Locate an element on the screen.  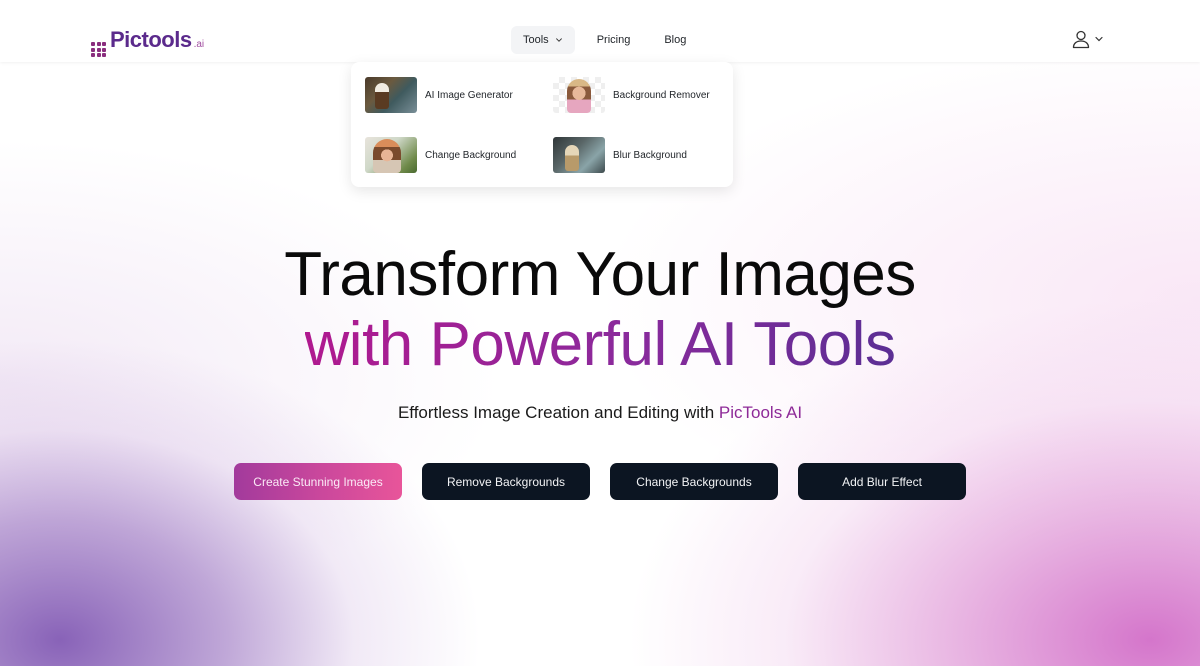
logo-text: Pictools is located at coordinates (151, 39).